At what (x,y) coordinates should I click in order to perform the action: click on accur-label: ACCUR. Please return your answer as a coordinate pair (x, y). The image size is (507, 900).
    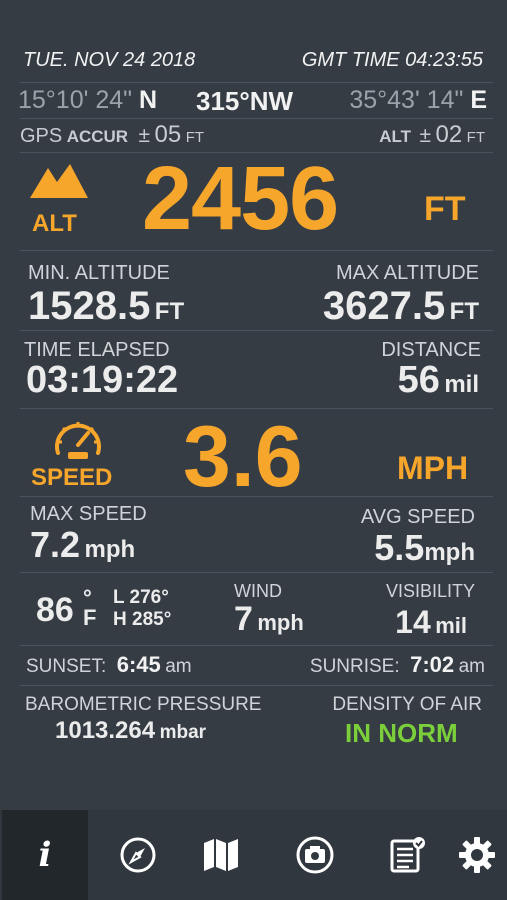
    Looking at the image, I should click on (97, 136).